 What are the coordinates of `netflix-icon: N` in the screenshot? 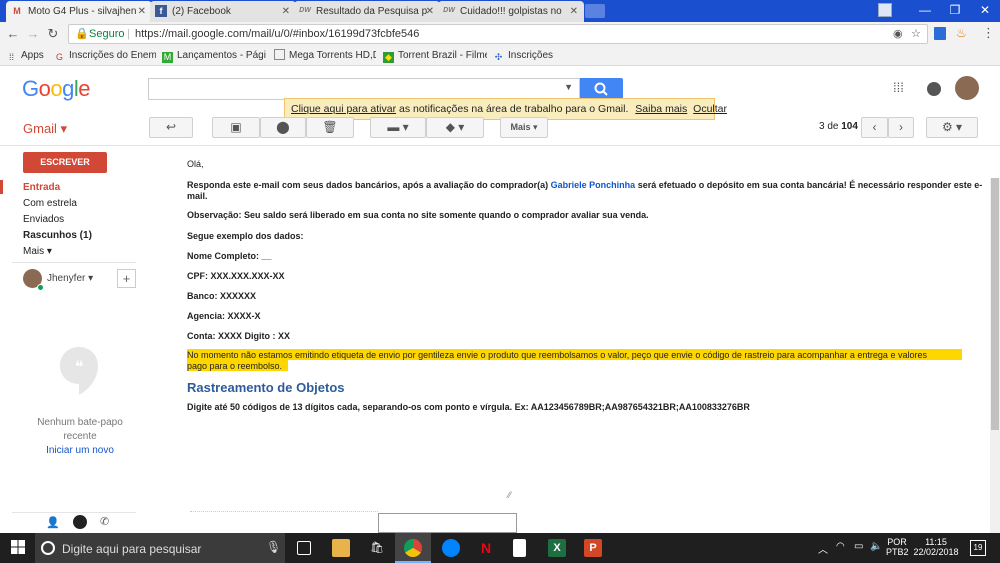 It's located at (486, 548).